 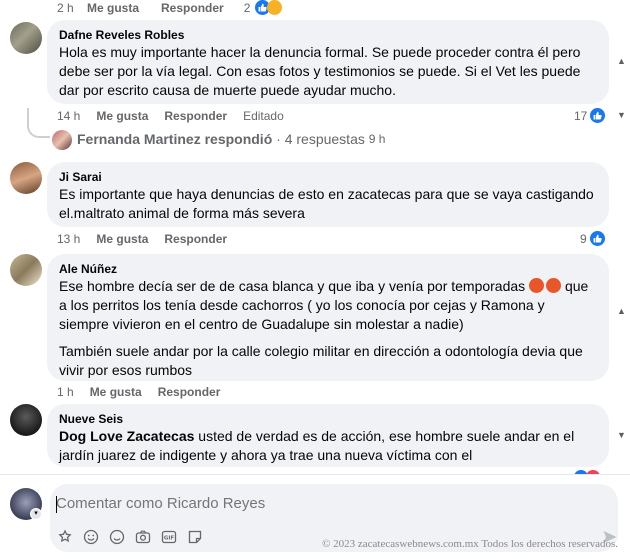 What do you see at coordinates (320, 139) in the screenshot?
I see `reply-count: · 4 respuestas` at bounding box center [320, 139].